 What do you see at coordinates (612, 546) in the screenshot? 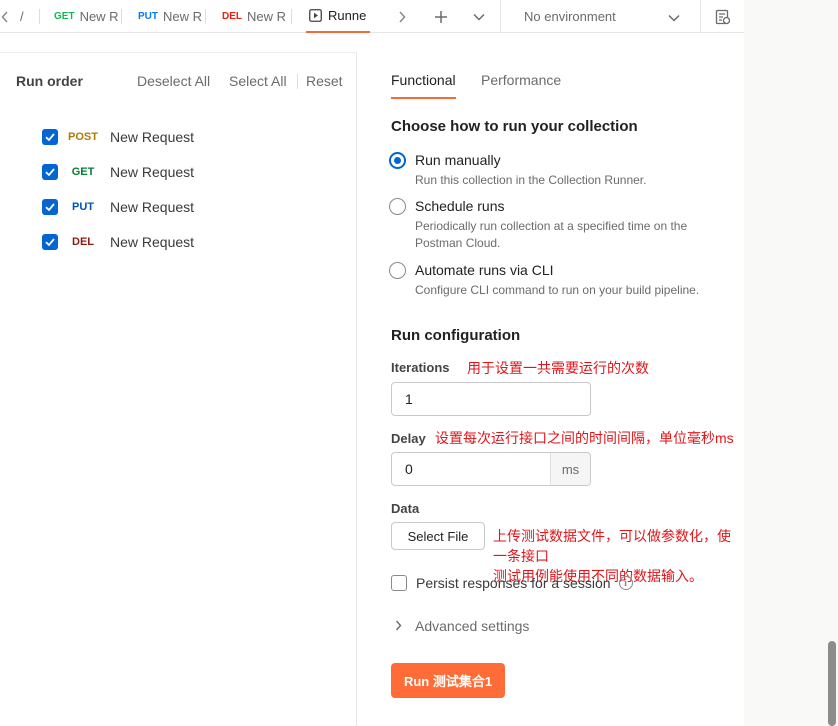
I see `data-annotation-line: 上传测试数据文件，可以做参数化，使一条接口` at bounding box center [612, 546].